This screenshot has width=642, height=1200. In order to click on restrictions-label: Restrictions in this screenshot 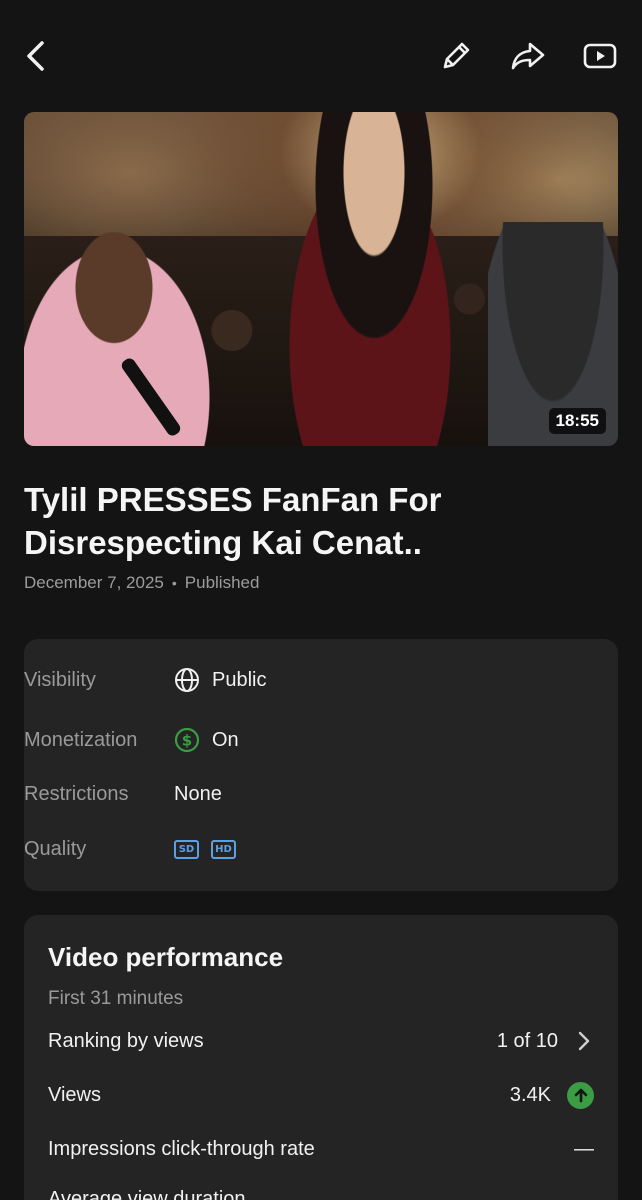, I will do `click(76, 793)`.